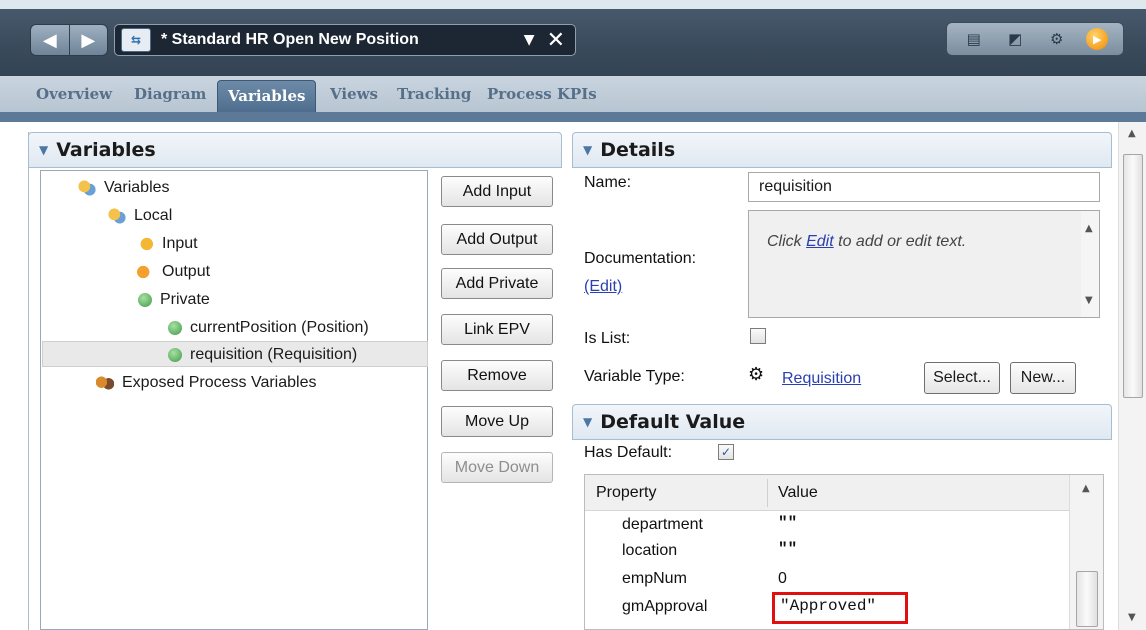  I want to click on exposed-process-variables-icon, so click(105, 383).